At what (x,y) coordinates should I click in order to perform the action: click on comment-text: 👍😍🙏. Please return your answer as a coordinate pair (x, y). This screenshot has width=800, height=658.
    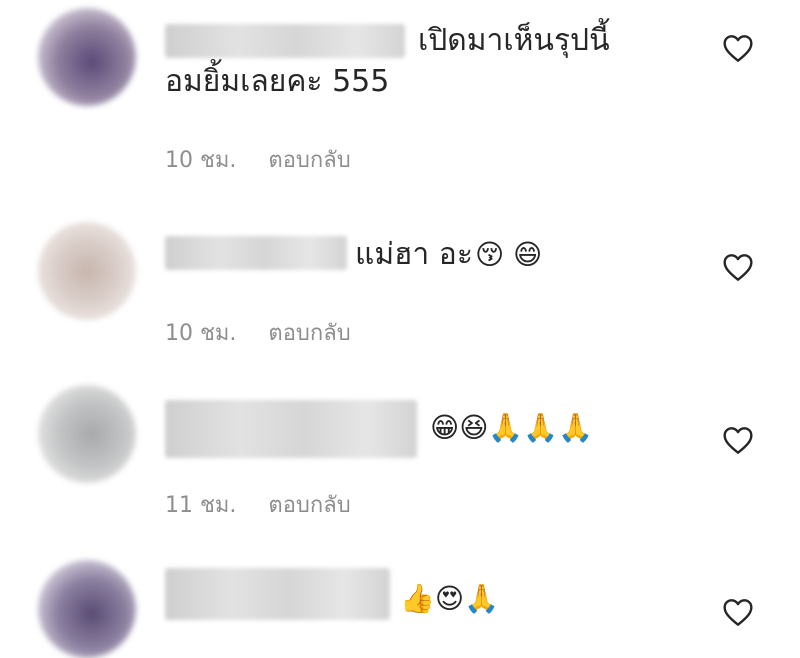
    Looking at the image, I should click on (448, 599).